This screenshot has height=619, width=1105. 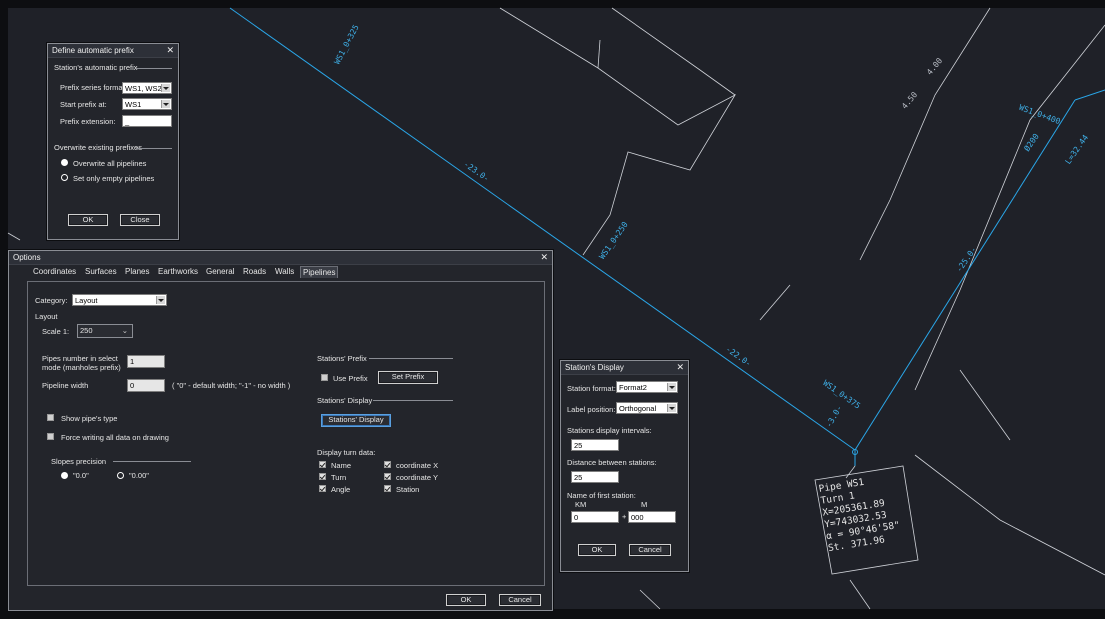 I want to click on tab-surfaces: Surfaces, so click(x=101, y=271).